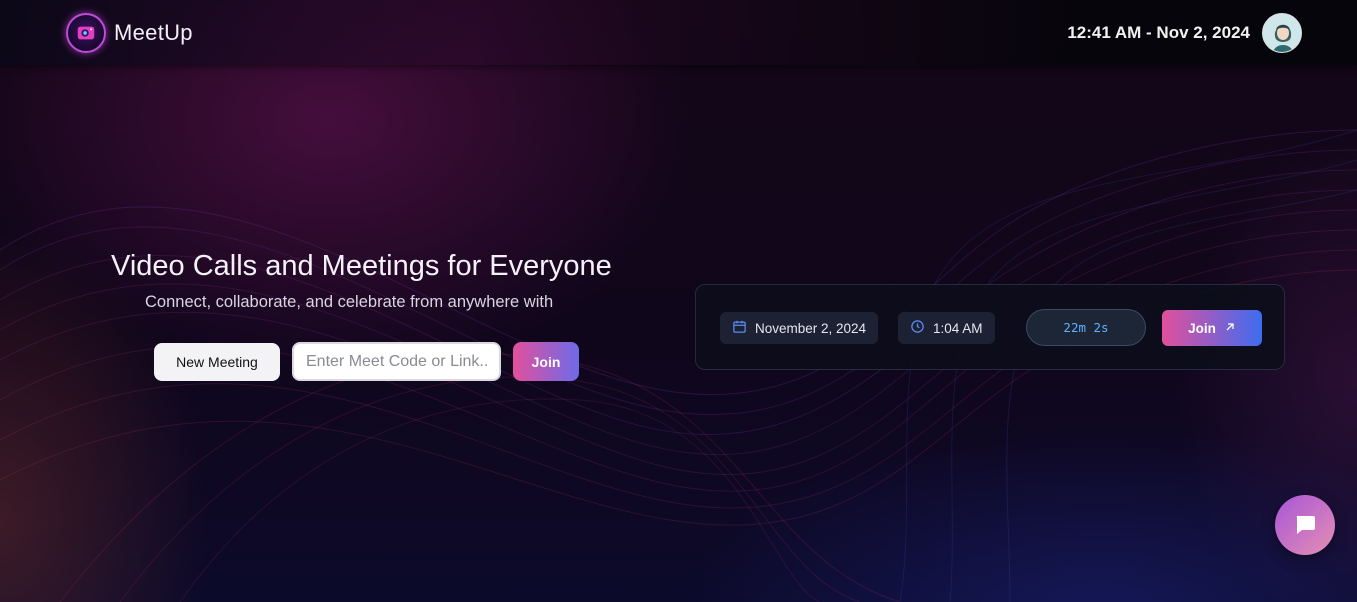  What do you see at coordinates (546, 361) in the screenshot?
I see `join-button: Join` at bounding box center [546, 361].